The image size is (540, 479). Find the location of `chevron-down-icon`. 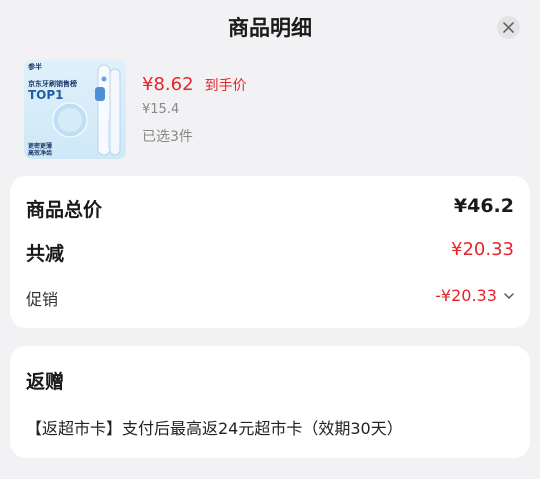

chevron-down-icon is located at coordinates (509, 296).